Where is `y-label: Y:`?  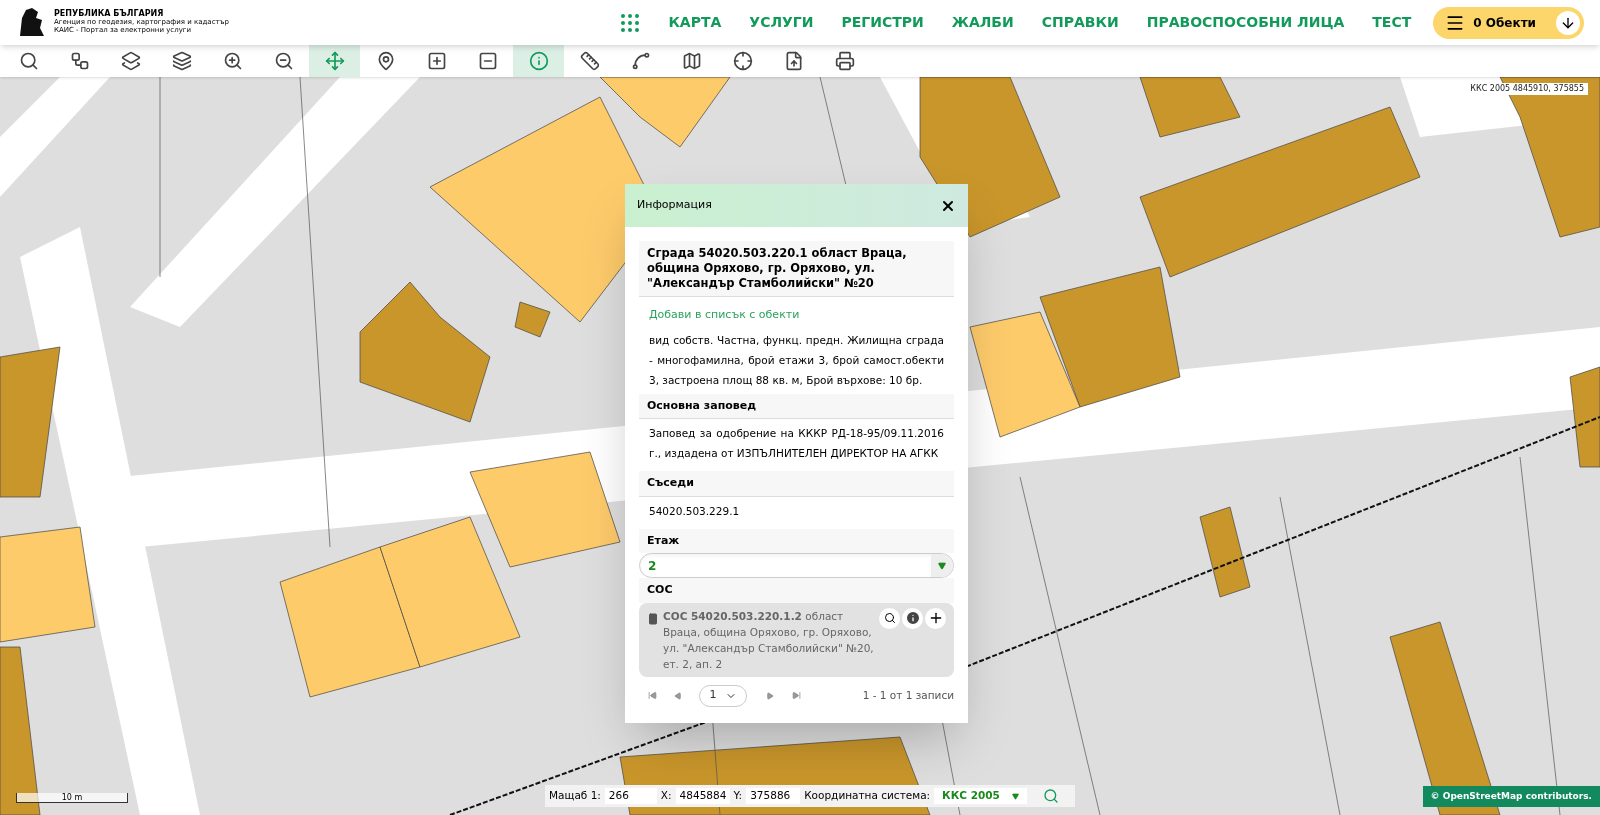 y-label: Y: is located at coordinates (738, 796).